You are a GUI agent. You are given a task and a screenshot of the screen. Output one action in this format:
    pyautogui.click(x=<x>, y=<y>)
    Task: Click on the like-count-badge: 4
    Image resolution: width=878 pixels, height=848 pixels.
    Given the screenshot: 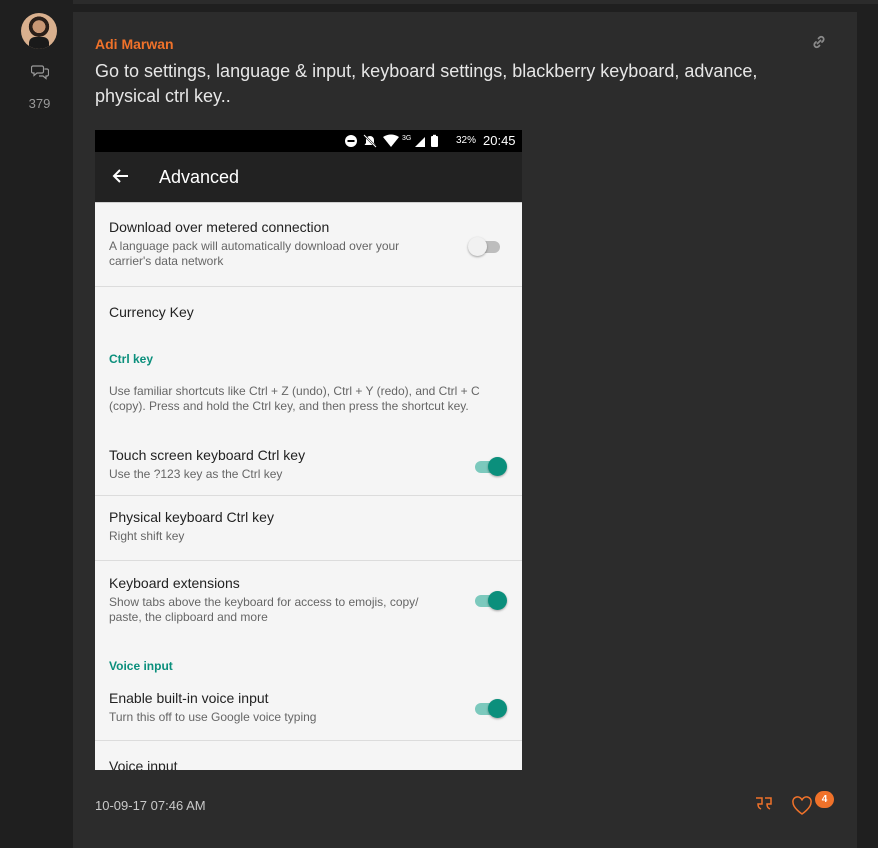 What is the action you would take?
    pyautogui.click(x=824, y=799)
    